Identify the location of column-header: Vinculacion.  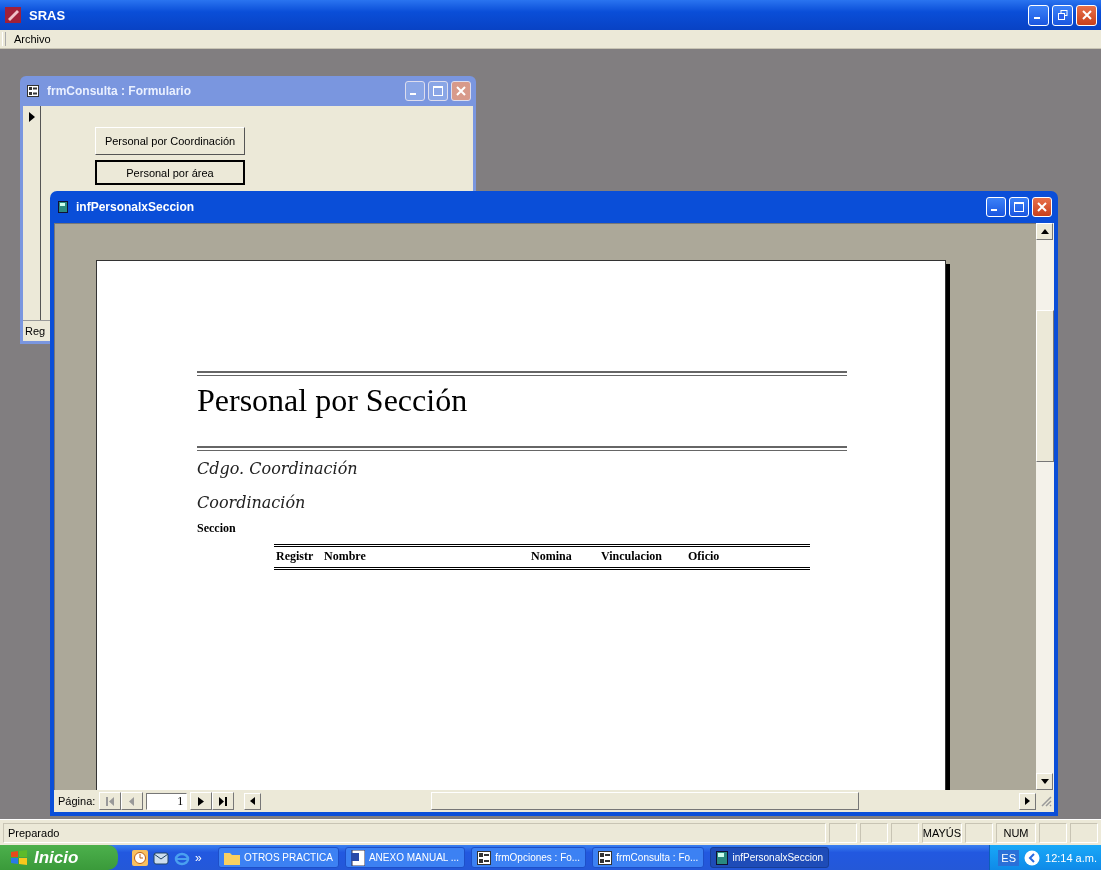
(631, 556).